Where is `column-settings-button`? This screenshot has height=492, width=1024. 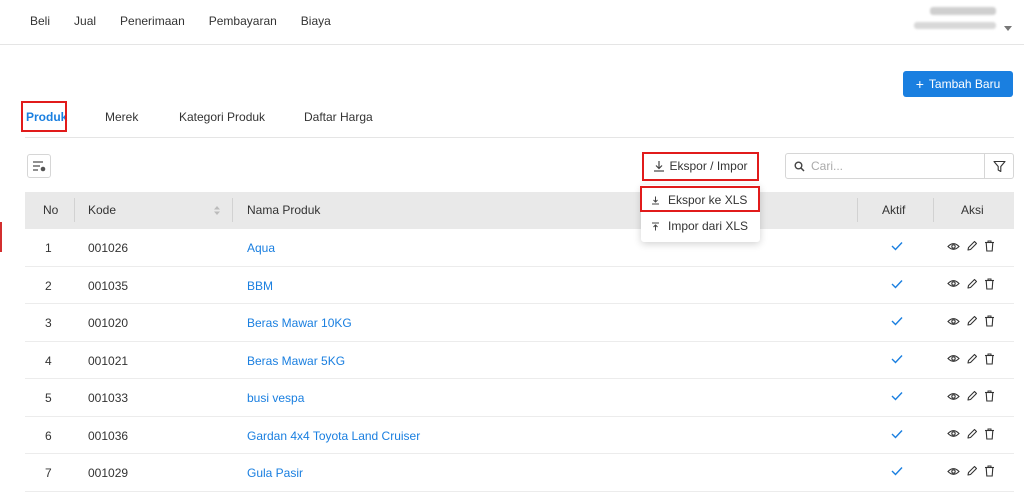 column-settings-button is located at coordinates (39, 166).